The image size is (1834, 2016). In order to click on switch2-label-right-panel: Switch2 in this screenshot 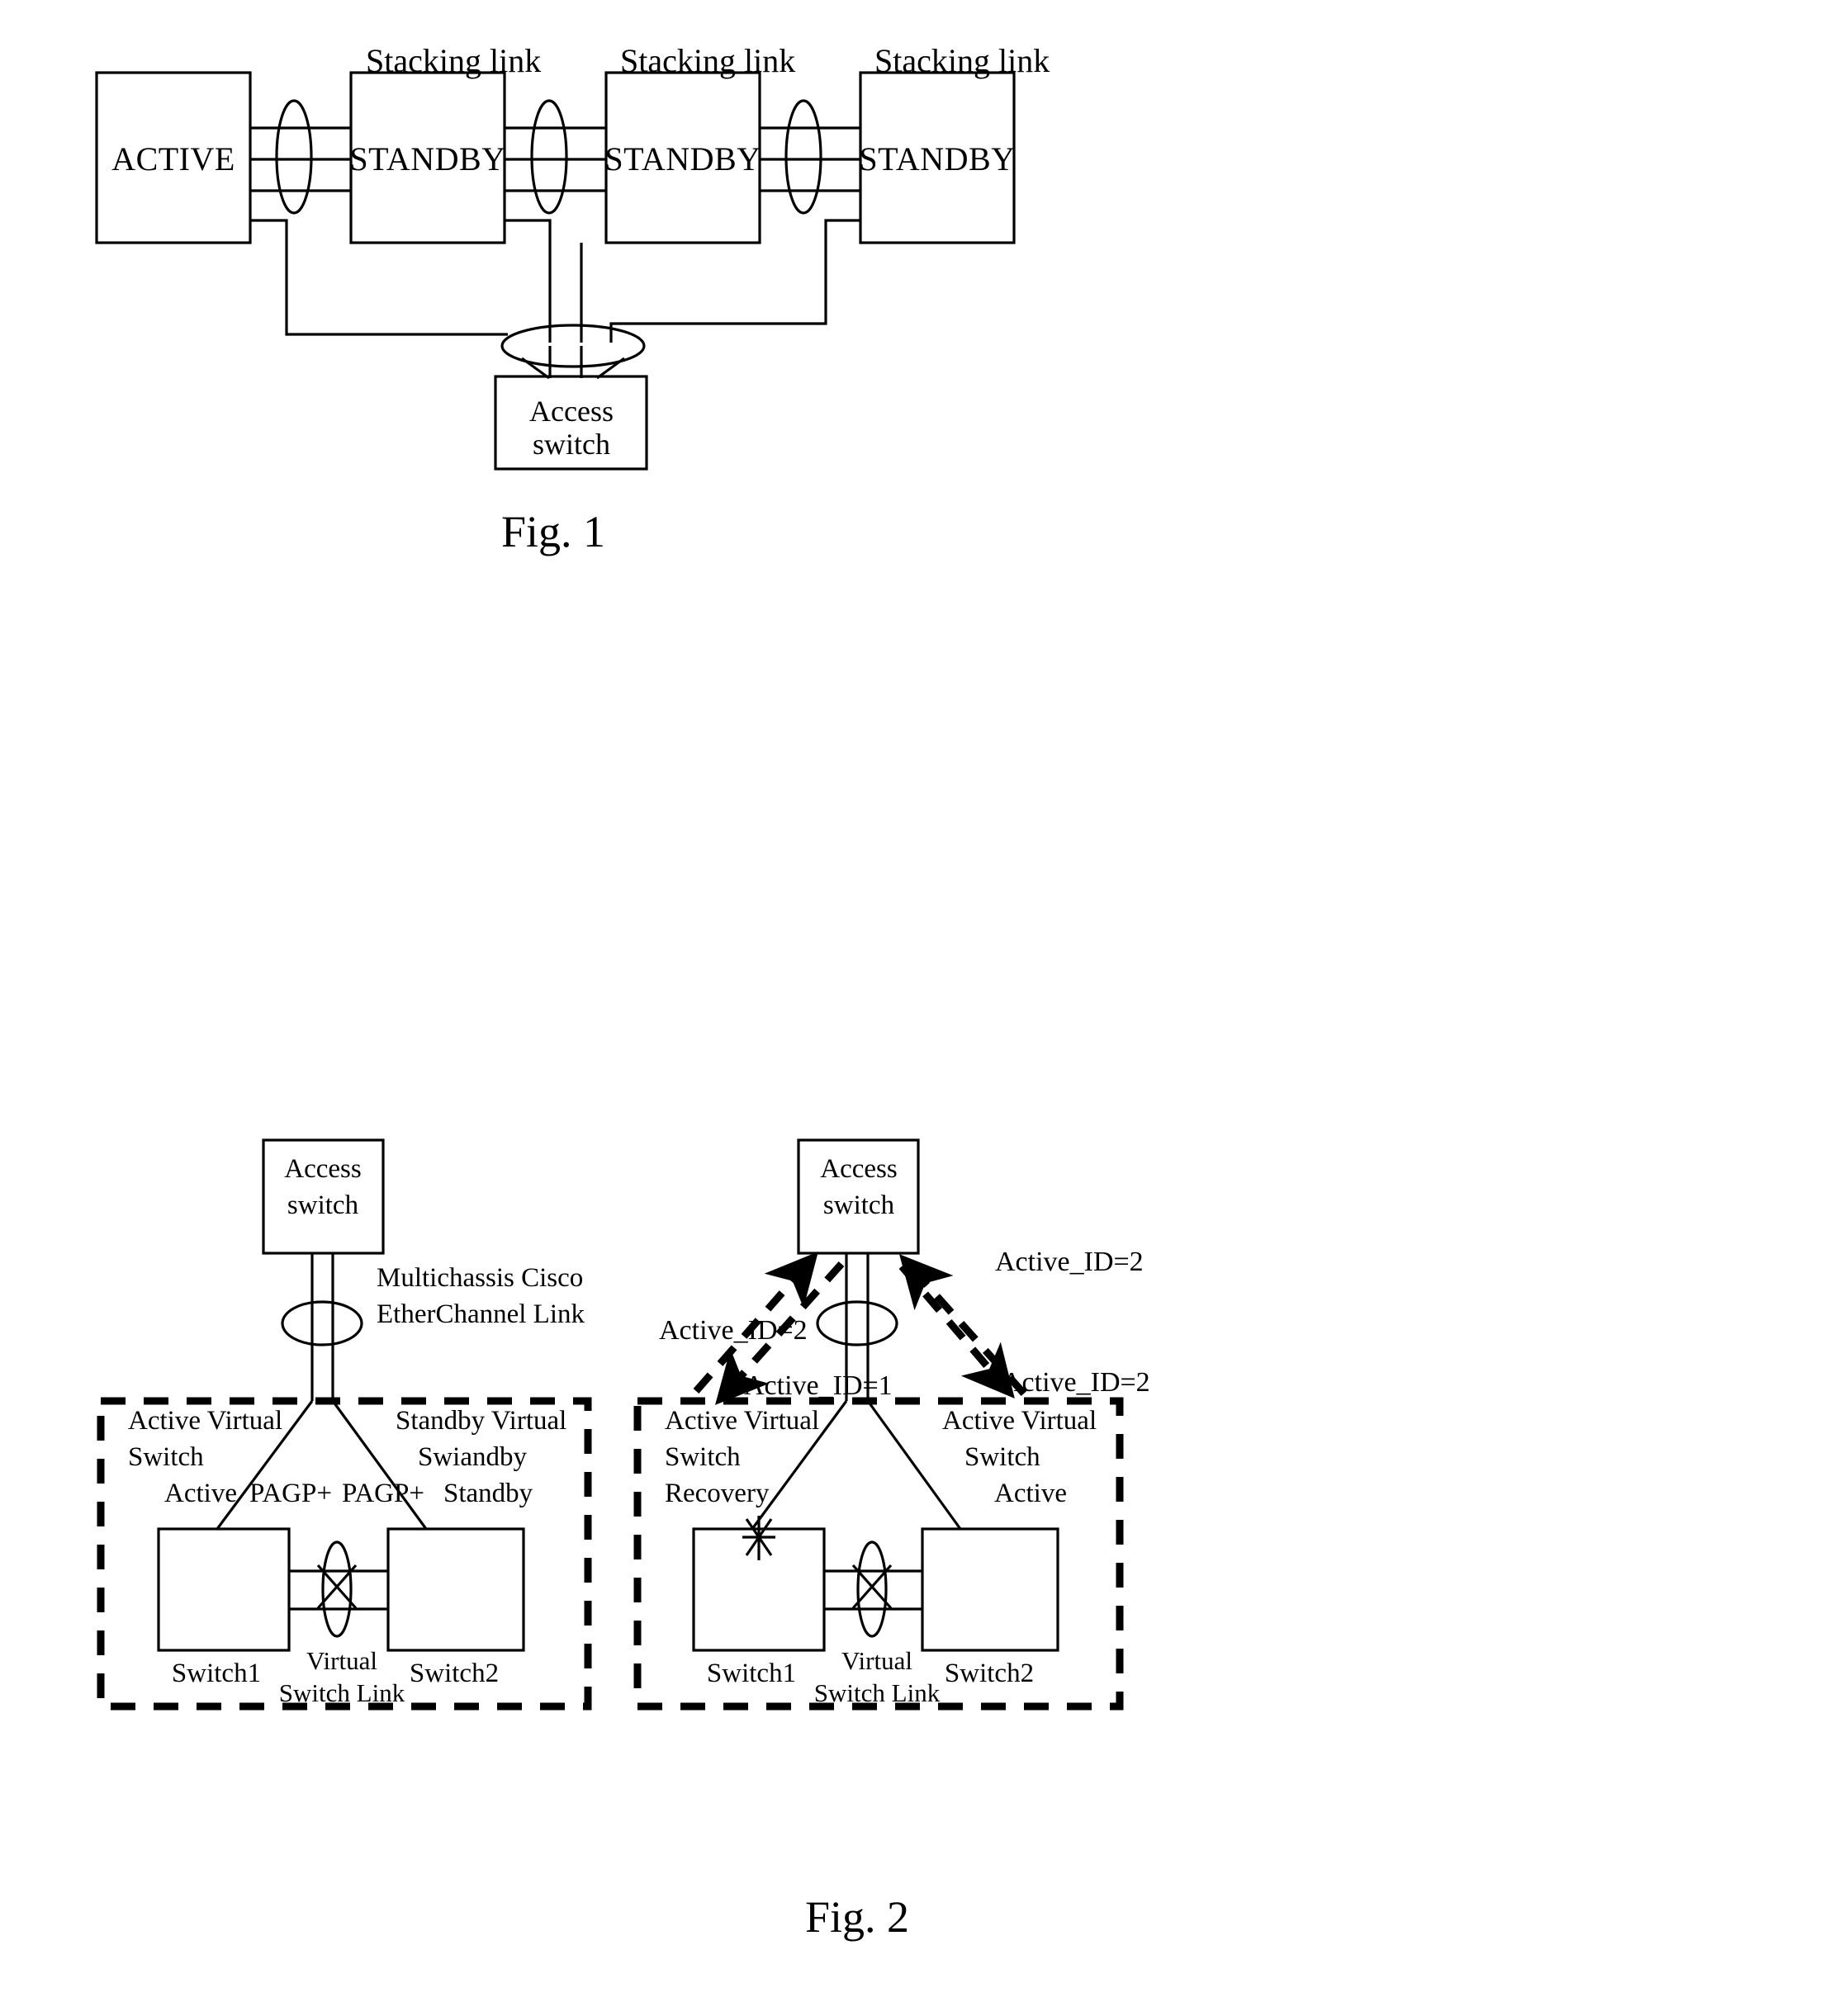, I will do `click(990, 1673)`.